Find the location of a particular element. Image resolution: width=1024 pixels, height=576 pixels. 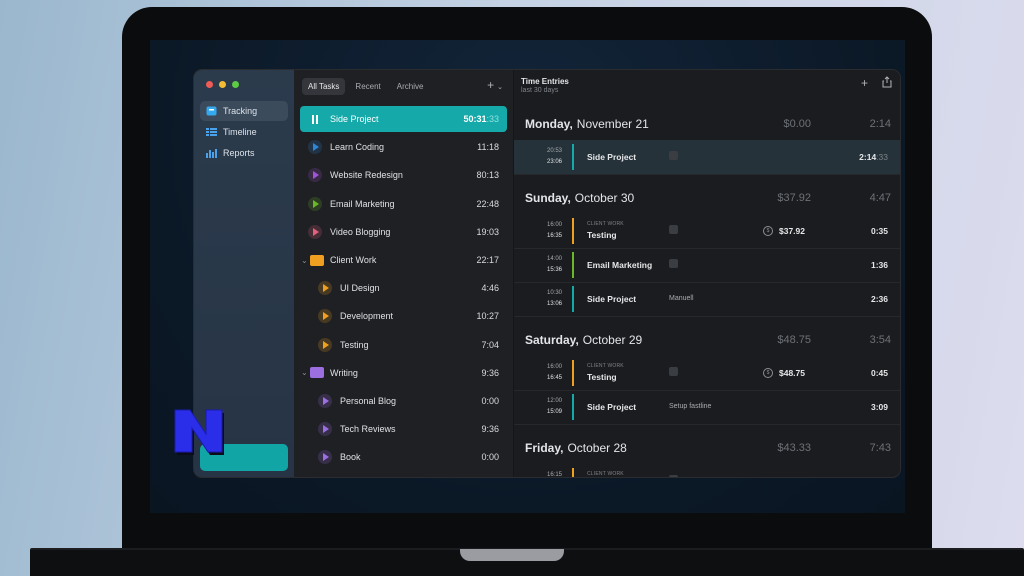

add-entry-button: + is located at coordinates (864, 83).